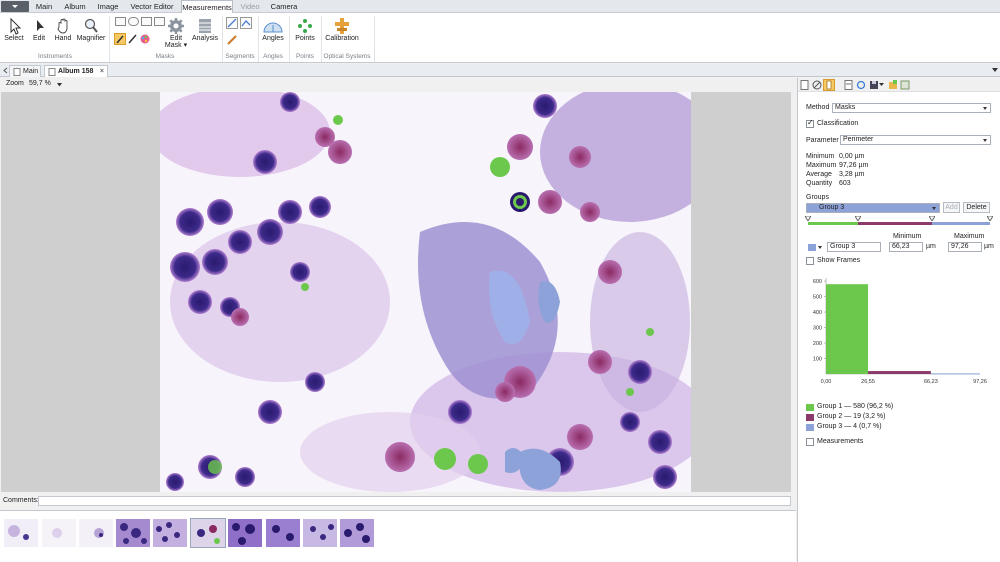 The image size is (1000, 562). I want to click on hand-button: Hand, so click(63, 29).